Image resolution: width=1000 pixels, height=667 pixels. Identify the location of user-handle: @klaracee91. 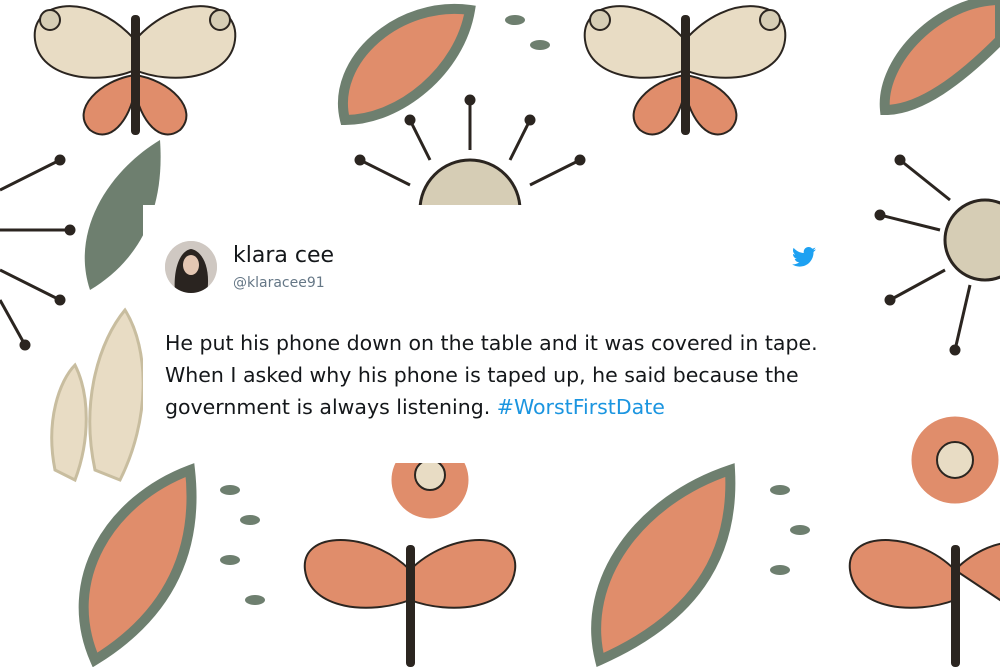
(279, 283).